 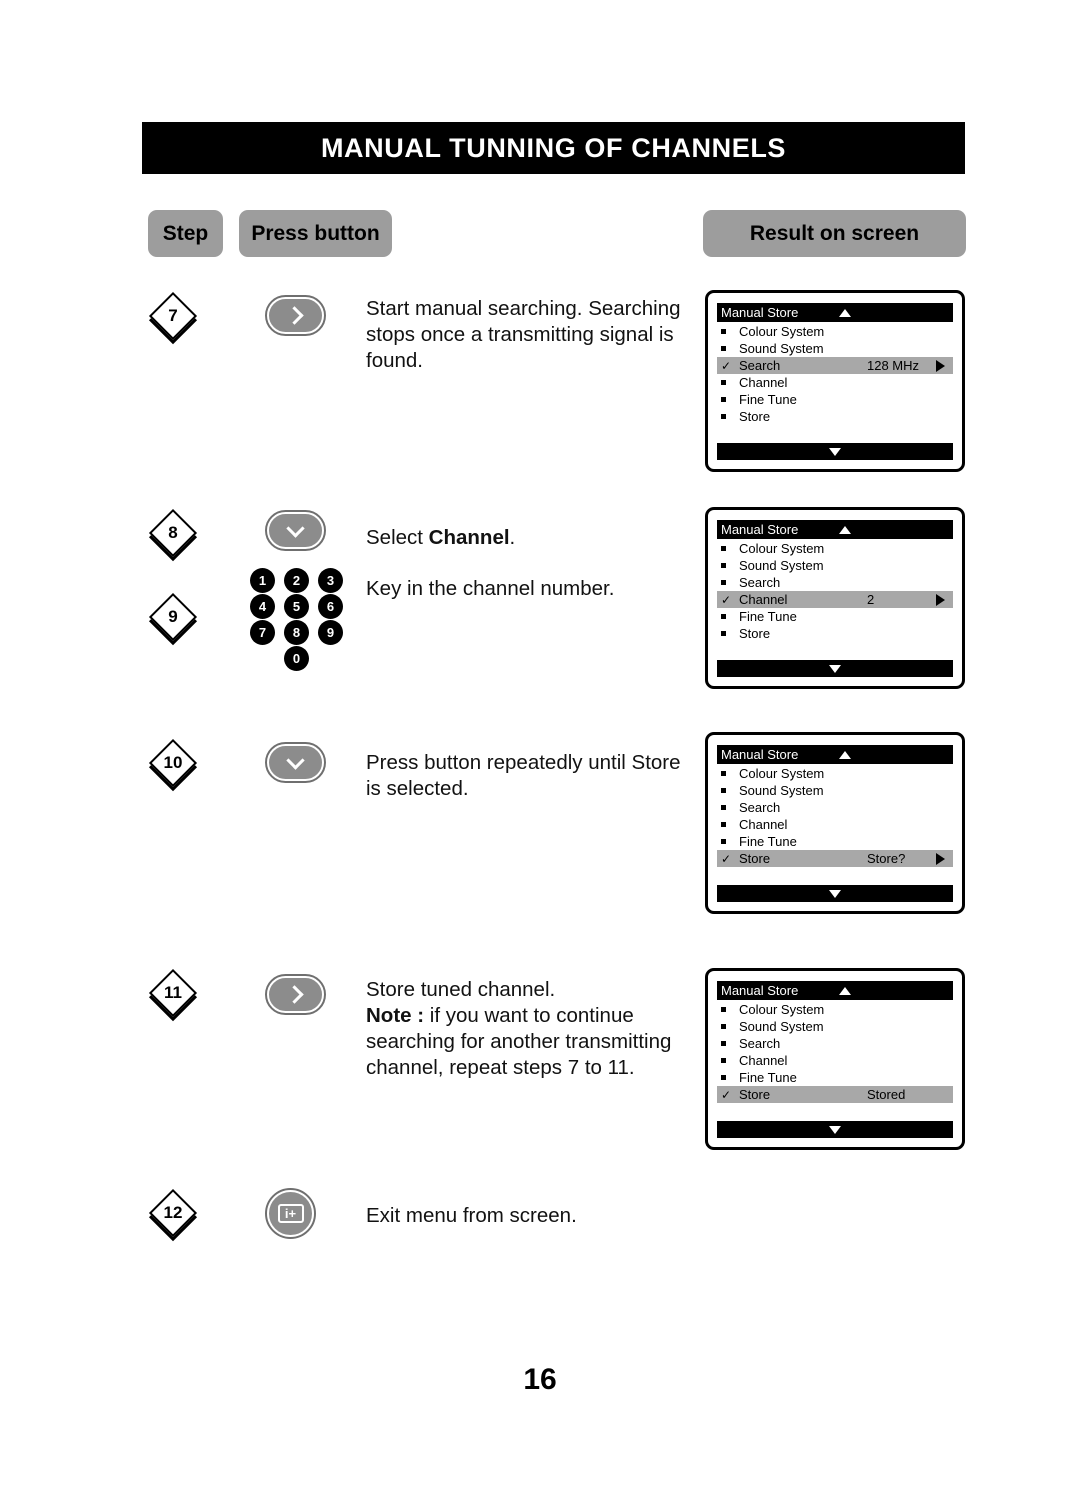 What do you see at coordinates (886, 858) in the screenshot?
I see `tv-menu-item-value: Store?` at bounding box center [886, 858].